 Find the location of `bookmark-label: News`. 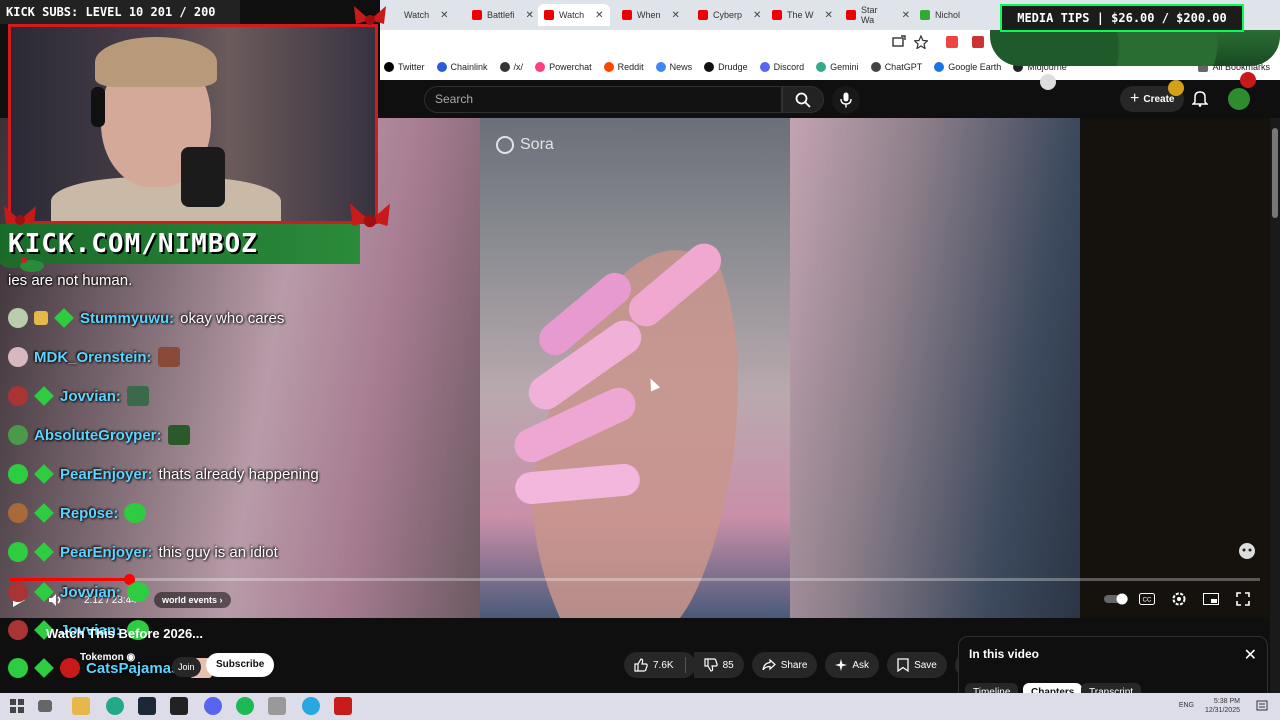

bookmark-label: News is located at coordinates (681, 67).